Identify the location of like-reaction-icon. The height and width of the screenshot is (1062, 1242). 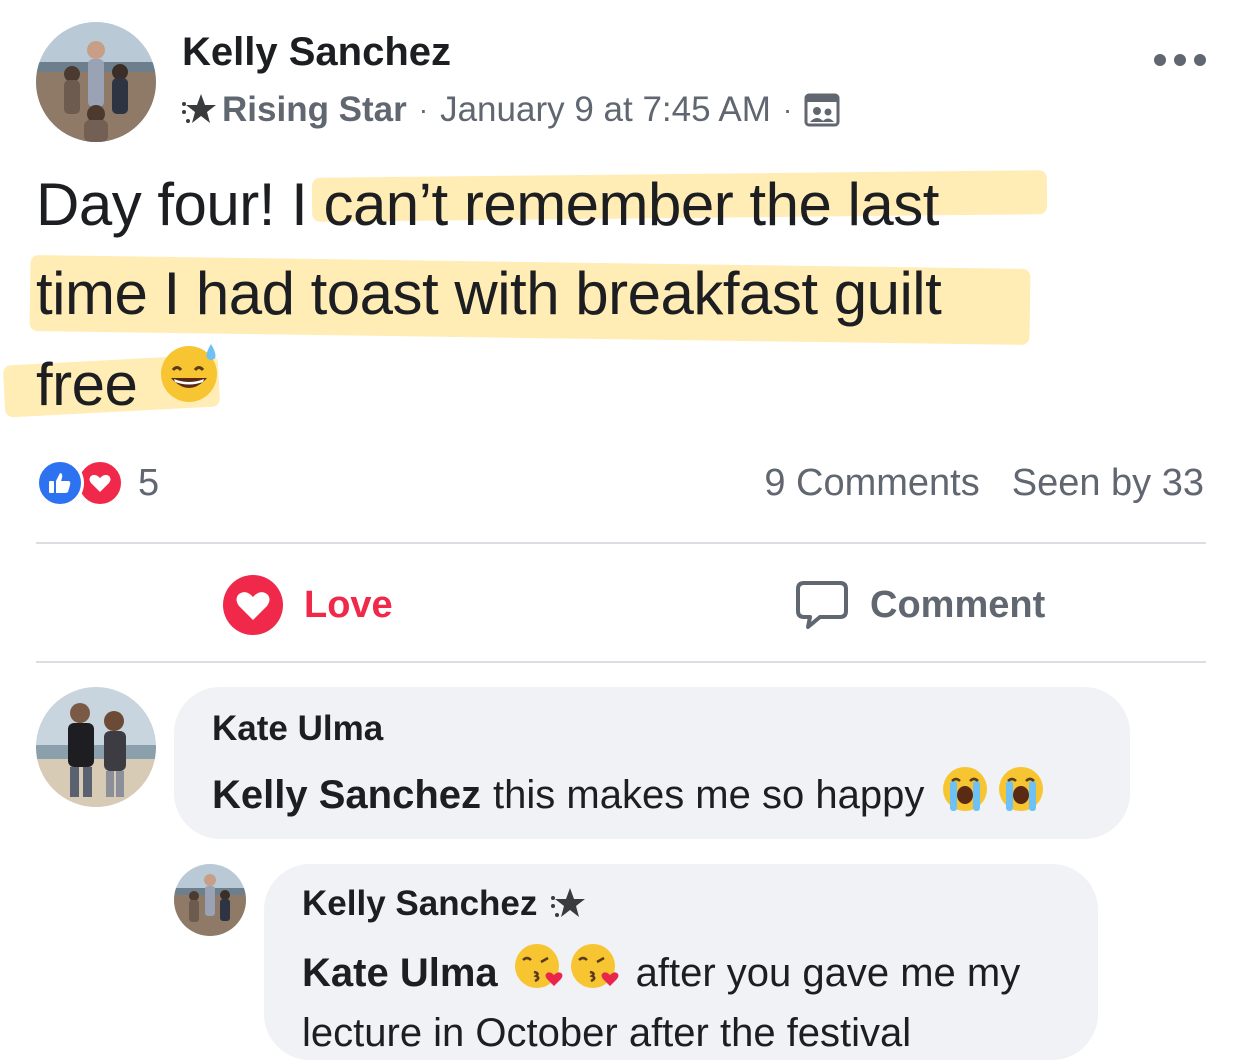
(60, 483).